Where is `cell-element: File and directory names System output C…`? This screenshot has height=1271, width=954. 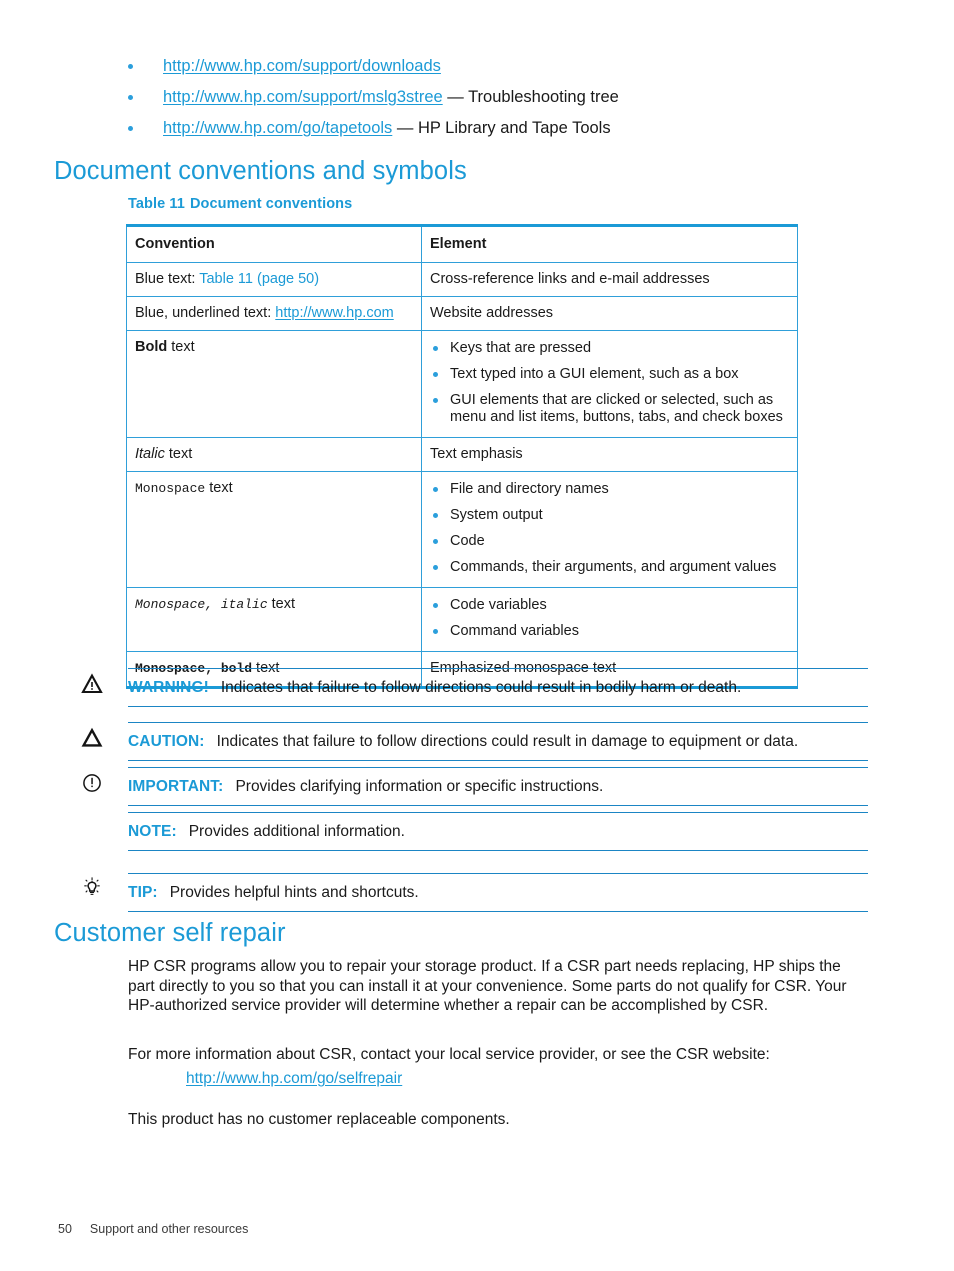 cell-element: File and directory names System output C… is located at coordinates (609, 529).